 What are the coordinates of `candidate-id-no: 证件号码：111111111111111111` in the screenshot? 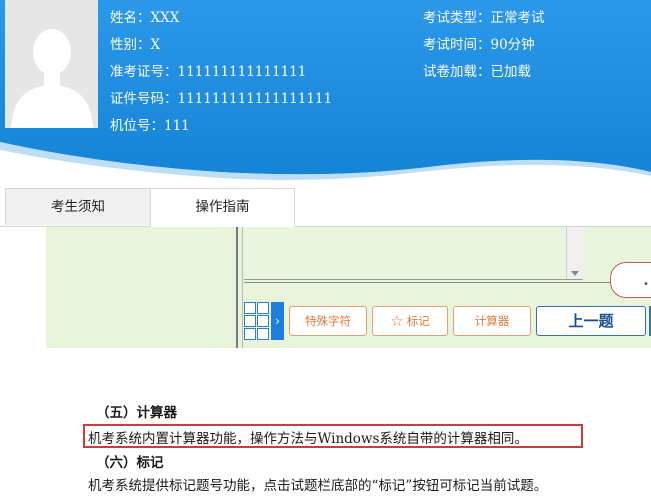 It's located at (221, 99).